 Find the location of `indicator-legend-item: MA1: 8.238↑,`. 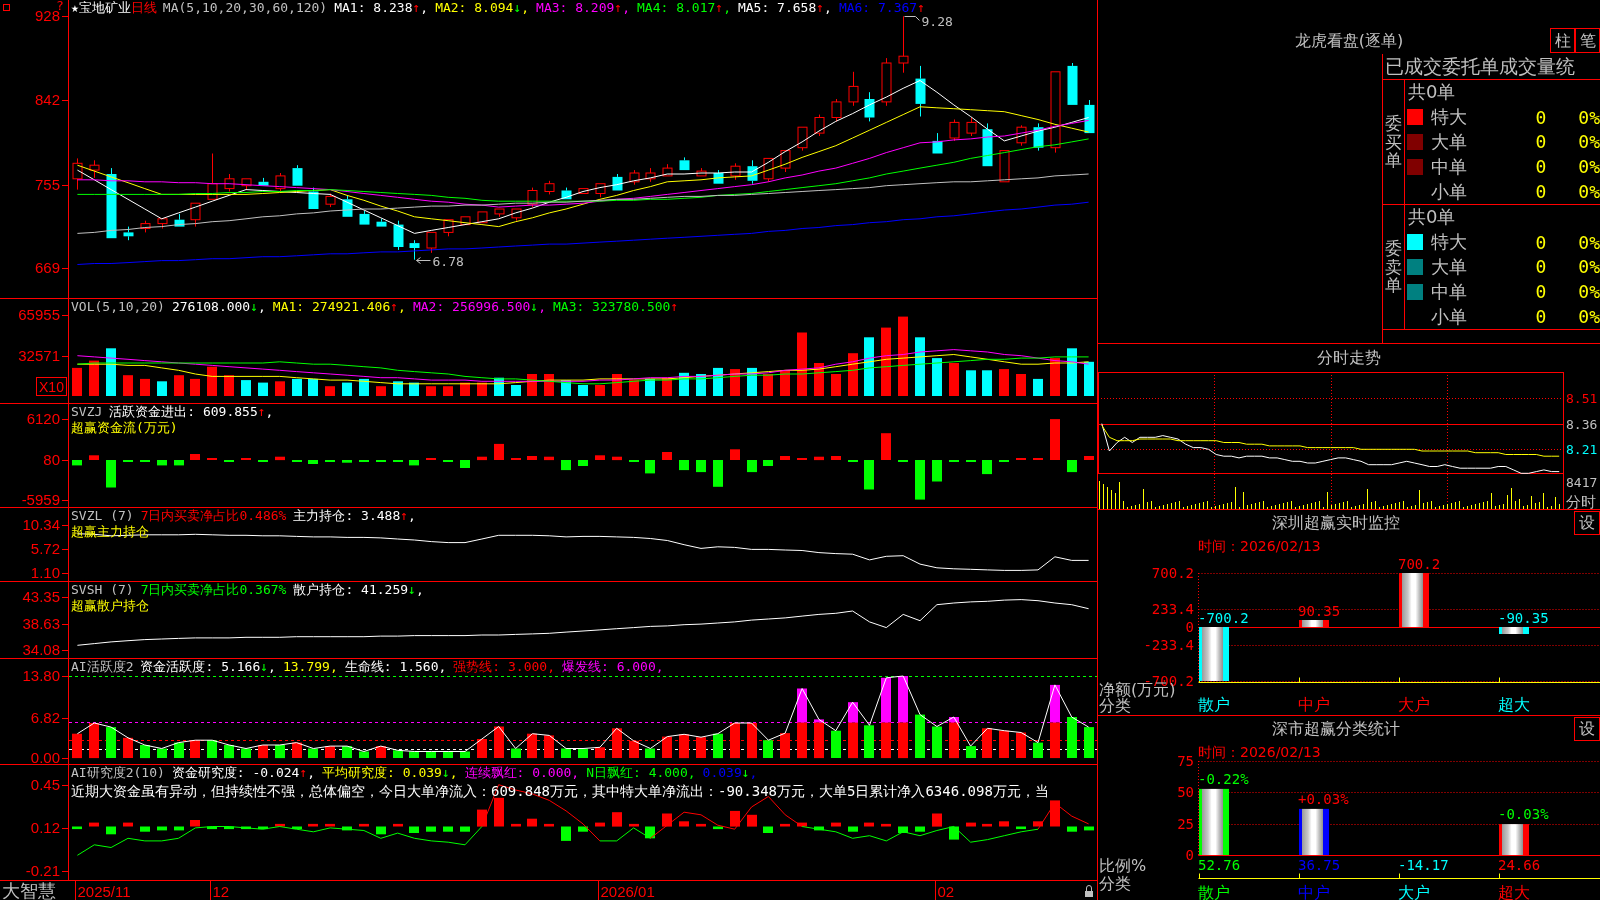

indicator-legend-item: MA1: 8.238↑, is located at coordinates (381, 8).